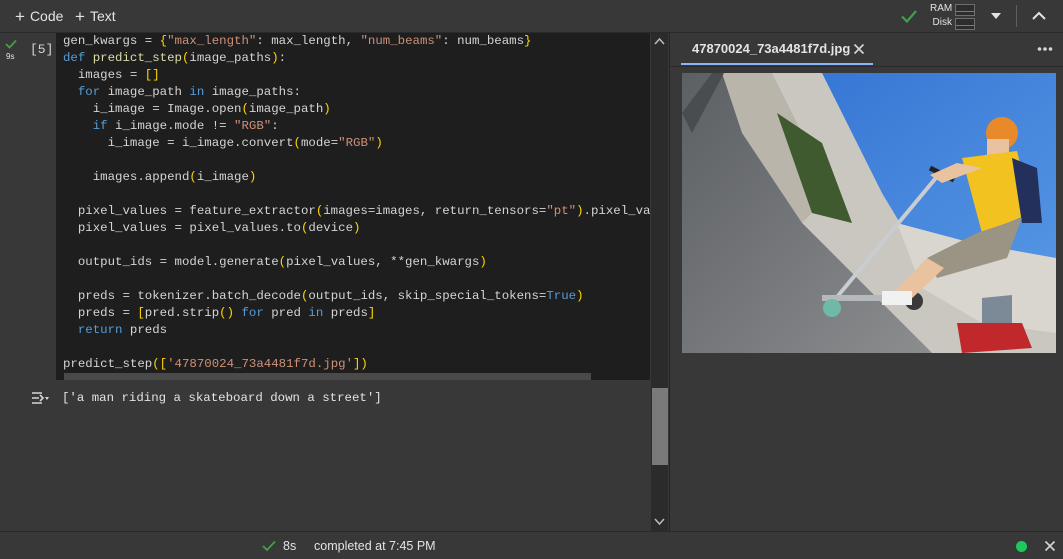 The width and height of the screenshot is (1063, 559). I want to click on output-actions-icon, so click(40, 398).